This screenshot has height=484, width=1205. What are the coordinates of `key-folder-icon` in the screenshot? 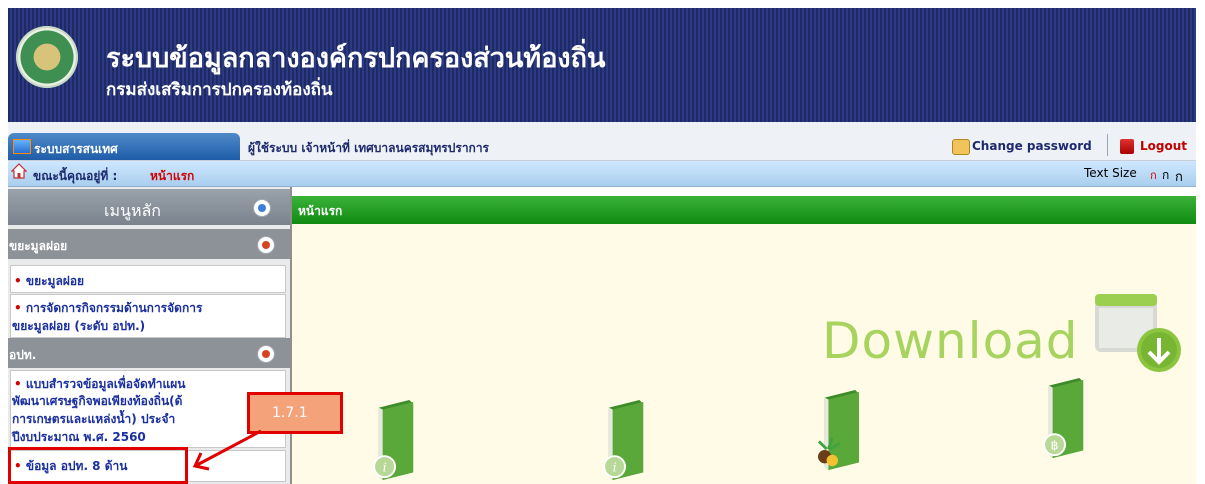 It's located at (961, 147).